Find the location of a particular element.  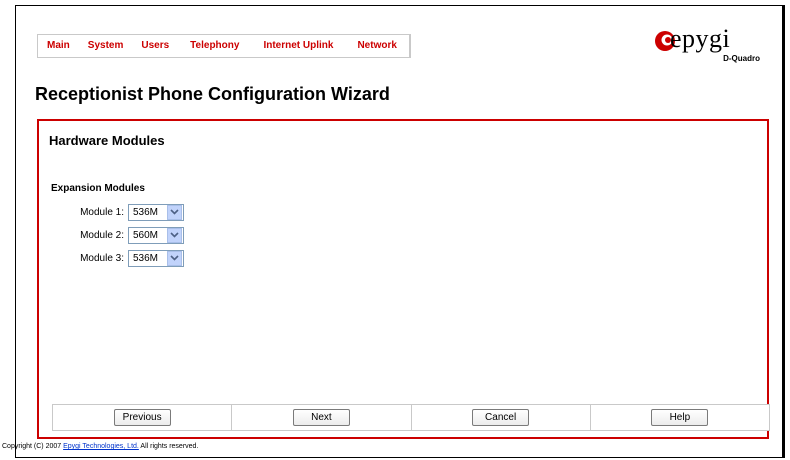

module-1-select: 536M is located at coordinates (156, 212).